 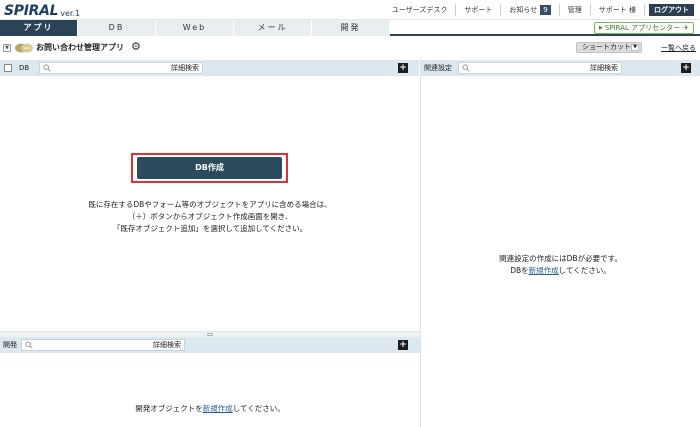 I want to click on dev-new-create-link: 新規作成, so click(x=218, y=408).